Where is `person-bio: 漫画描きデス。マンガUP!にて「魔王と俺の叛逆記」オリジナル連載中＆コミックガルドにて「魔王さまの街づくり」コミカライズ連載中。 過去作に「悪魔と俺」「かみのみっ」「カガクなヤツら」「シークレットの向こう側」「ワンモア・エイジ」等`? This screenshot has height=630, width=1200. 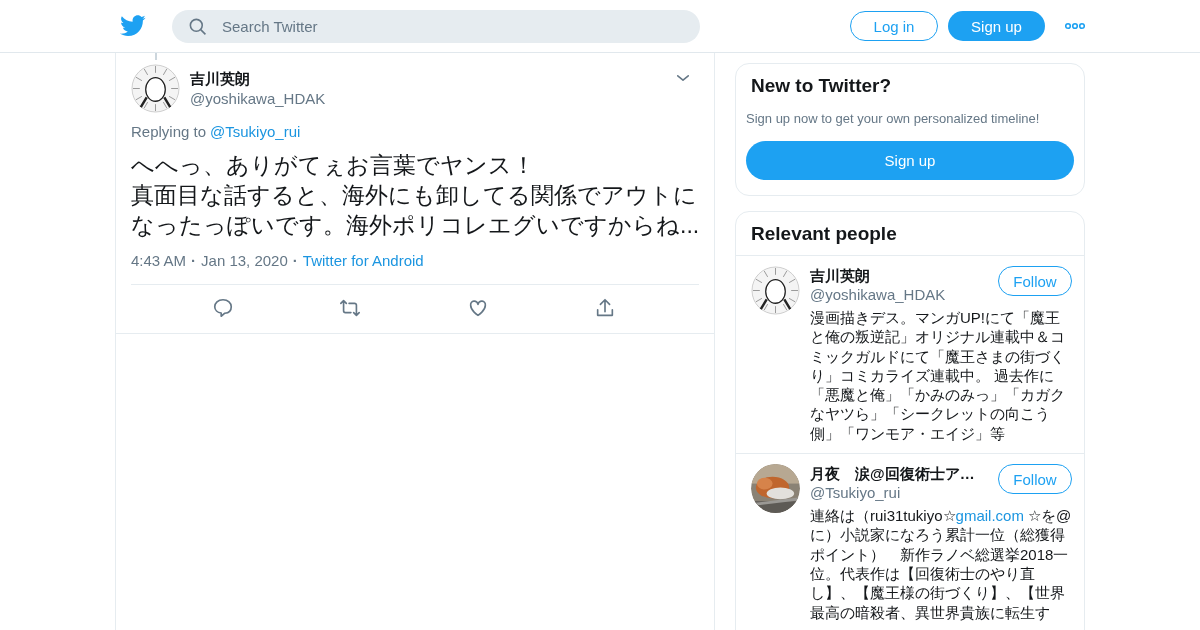 person-bio: 漫画描きデス。マンガUP!にて「魔王と俺の叛逆記」オリジナル連載中＆コミックガルドにて「魔王さまの街づくり」コミカライズ連載中。 過去作に「悪魔と俺」「かみのみっ」「カガクなヤツら」「シークレットの向こう側」「ワンモア・エイジ」等 is located at coordinates (938, 376).